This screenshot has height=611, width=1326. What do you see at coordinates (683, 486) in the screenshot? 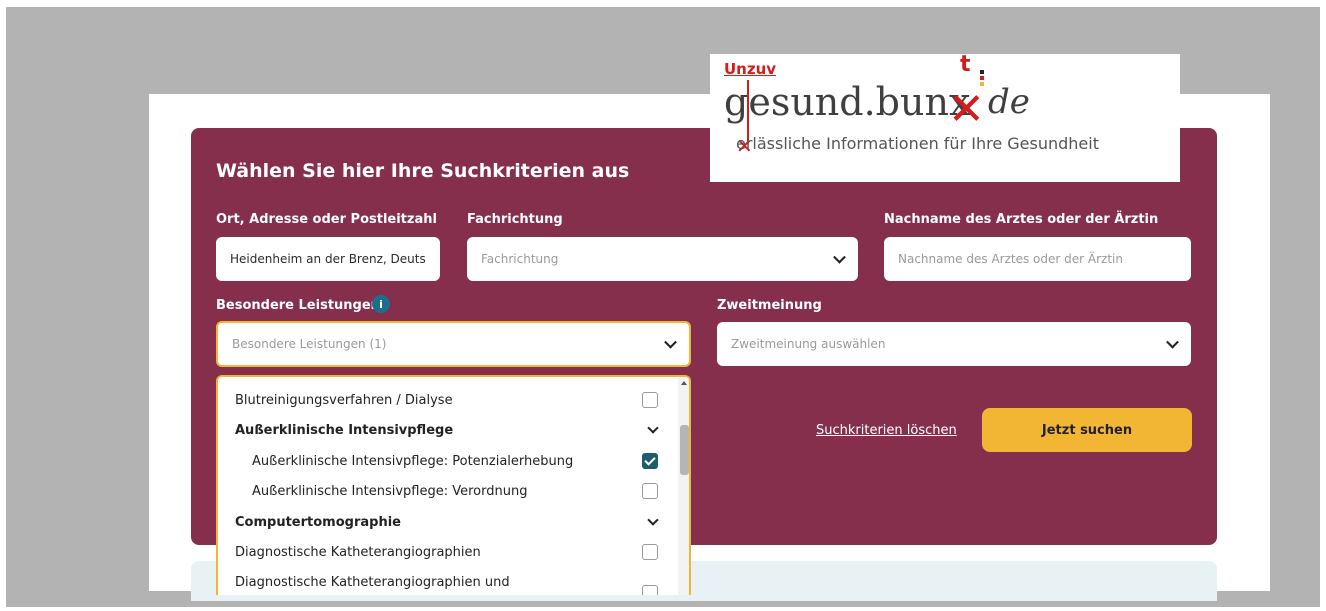
I see `dropdown-scrollbar` at bounding box center [683, 486].